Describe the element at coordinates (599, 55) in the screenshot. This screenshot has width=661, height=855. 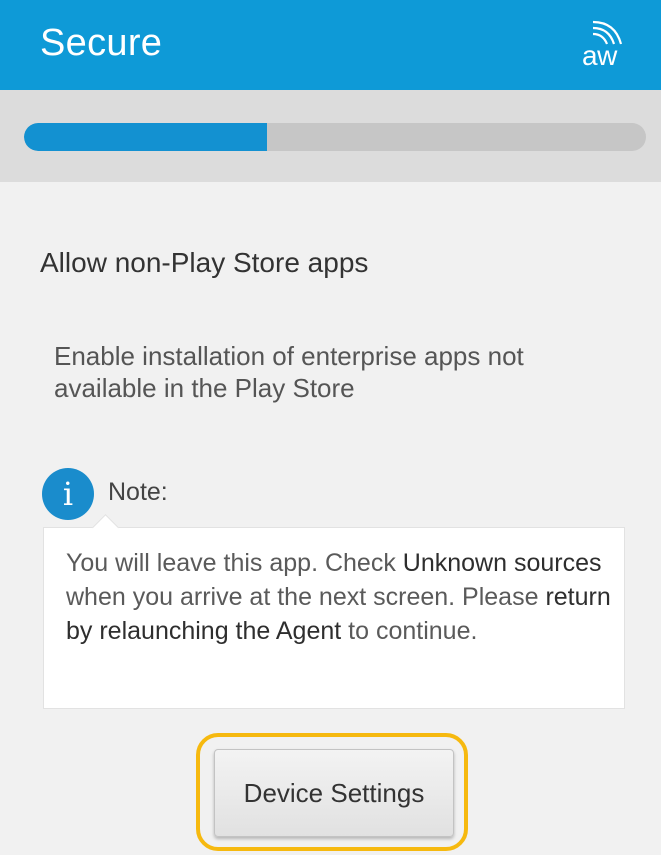
I see `logo-text: aw` at that location.